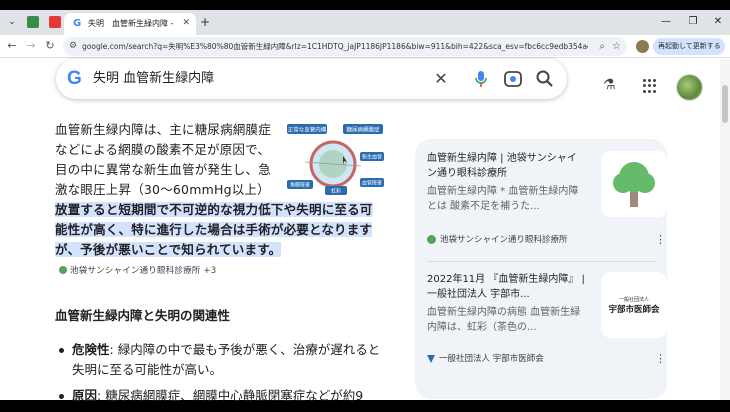  I want to click on google-logo: G, so click(77, 79).